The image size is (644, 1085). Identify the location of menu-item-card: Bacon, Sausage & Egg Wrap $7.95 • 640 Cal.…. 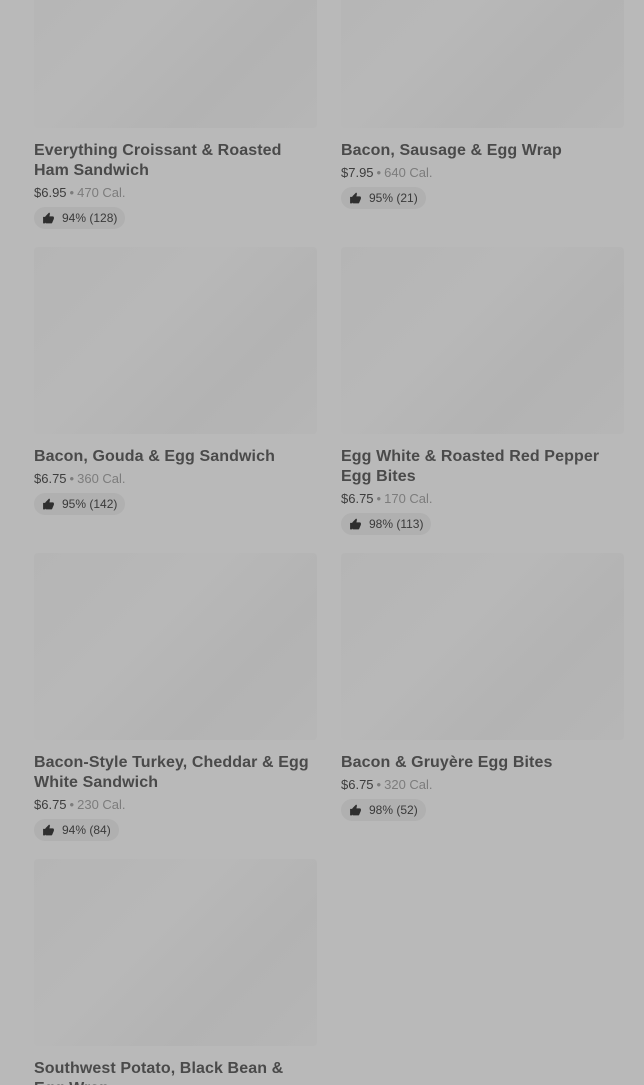
(483, 105).